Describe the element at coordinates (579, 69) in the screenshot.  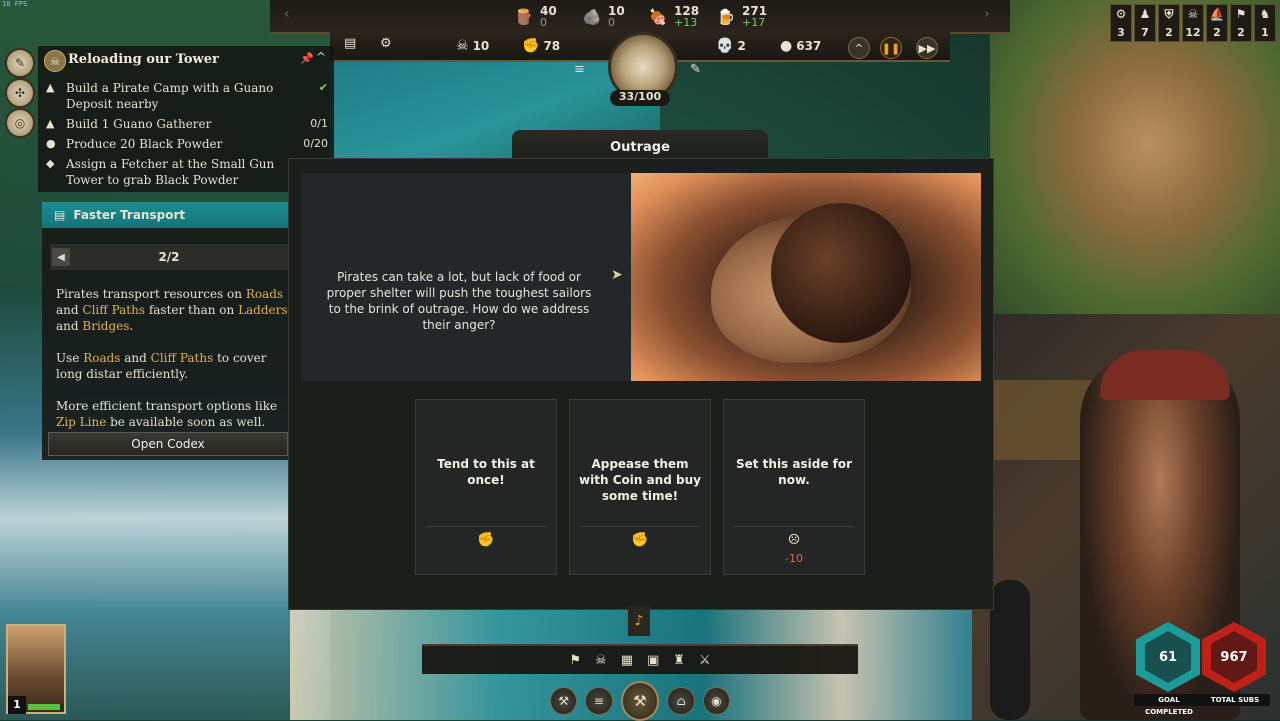
I see `log-icon: ≡` at that location.